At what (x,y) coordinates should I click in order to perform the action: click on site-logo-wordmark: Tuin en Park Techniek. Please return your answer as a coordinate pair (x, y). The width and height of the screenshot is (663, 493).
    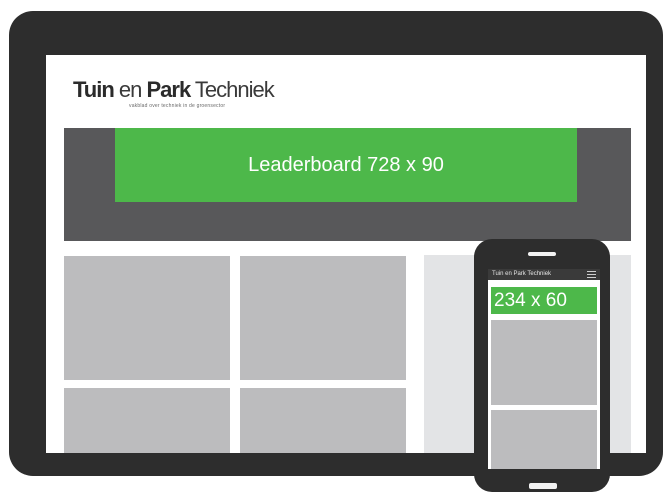
    Looking at the image, I should click on (174, 90).